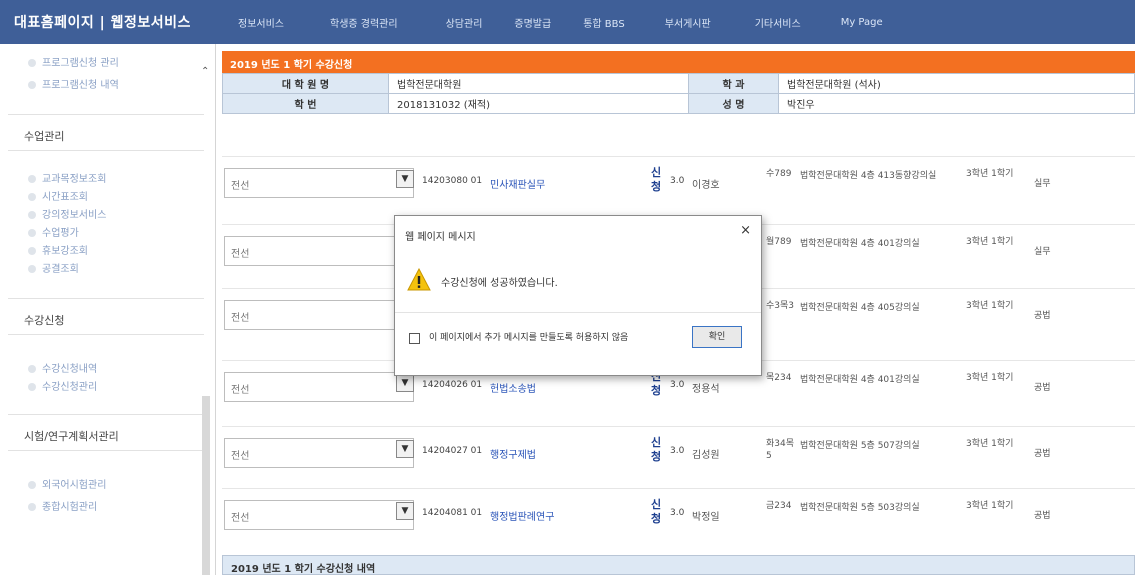 Image resolution: width=1135 pixels, height=575 pixels. I want to click on student-id-value: 2018131032 (재적), so click(538, 103).